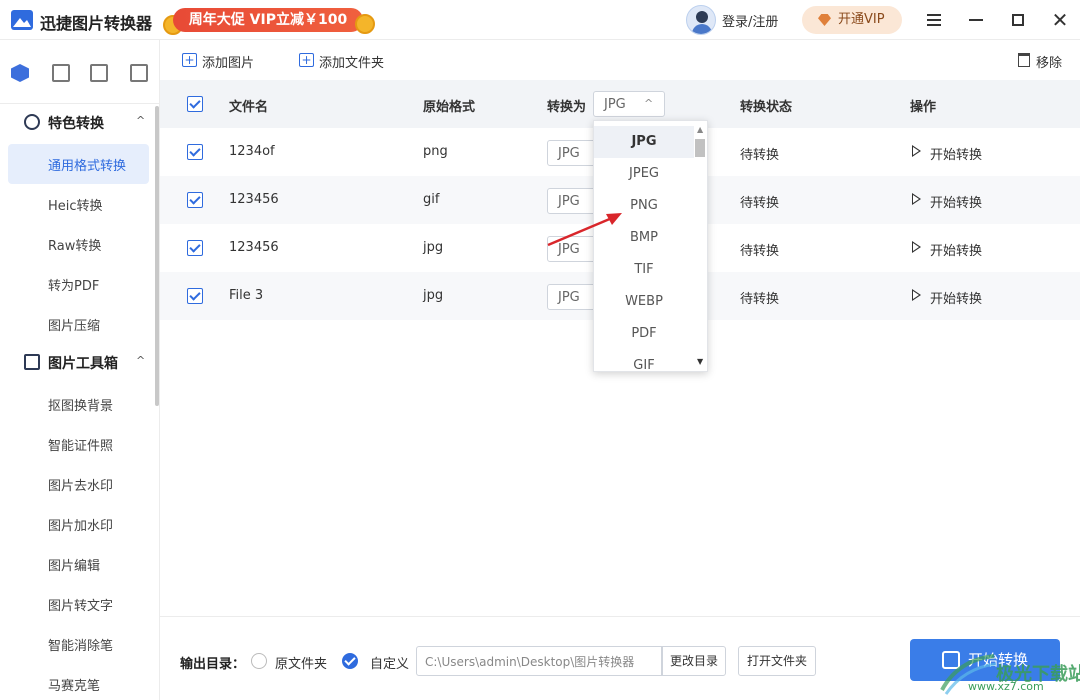 The height and width of the screenshot is (700, 1080). Describe the element at coordinates (259, 661) in the screenshot. I see `radio-original-folder` at that location.